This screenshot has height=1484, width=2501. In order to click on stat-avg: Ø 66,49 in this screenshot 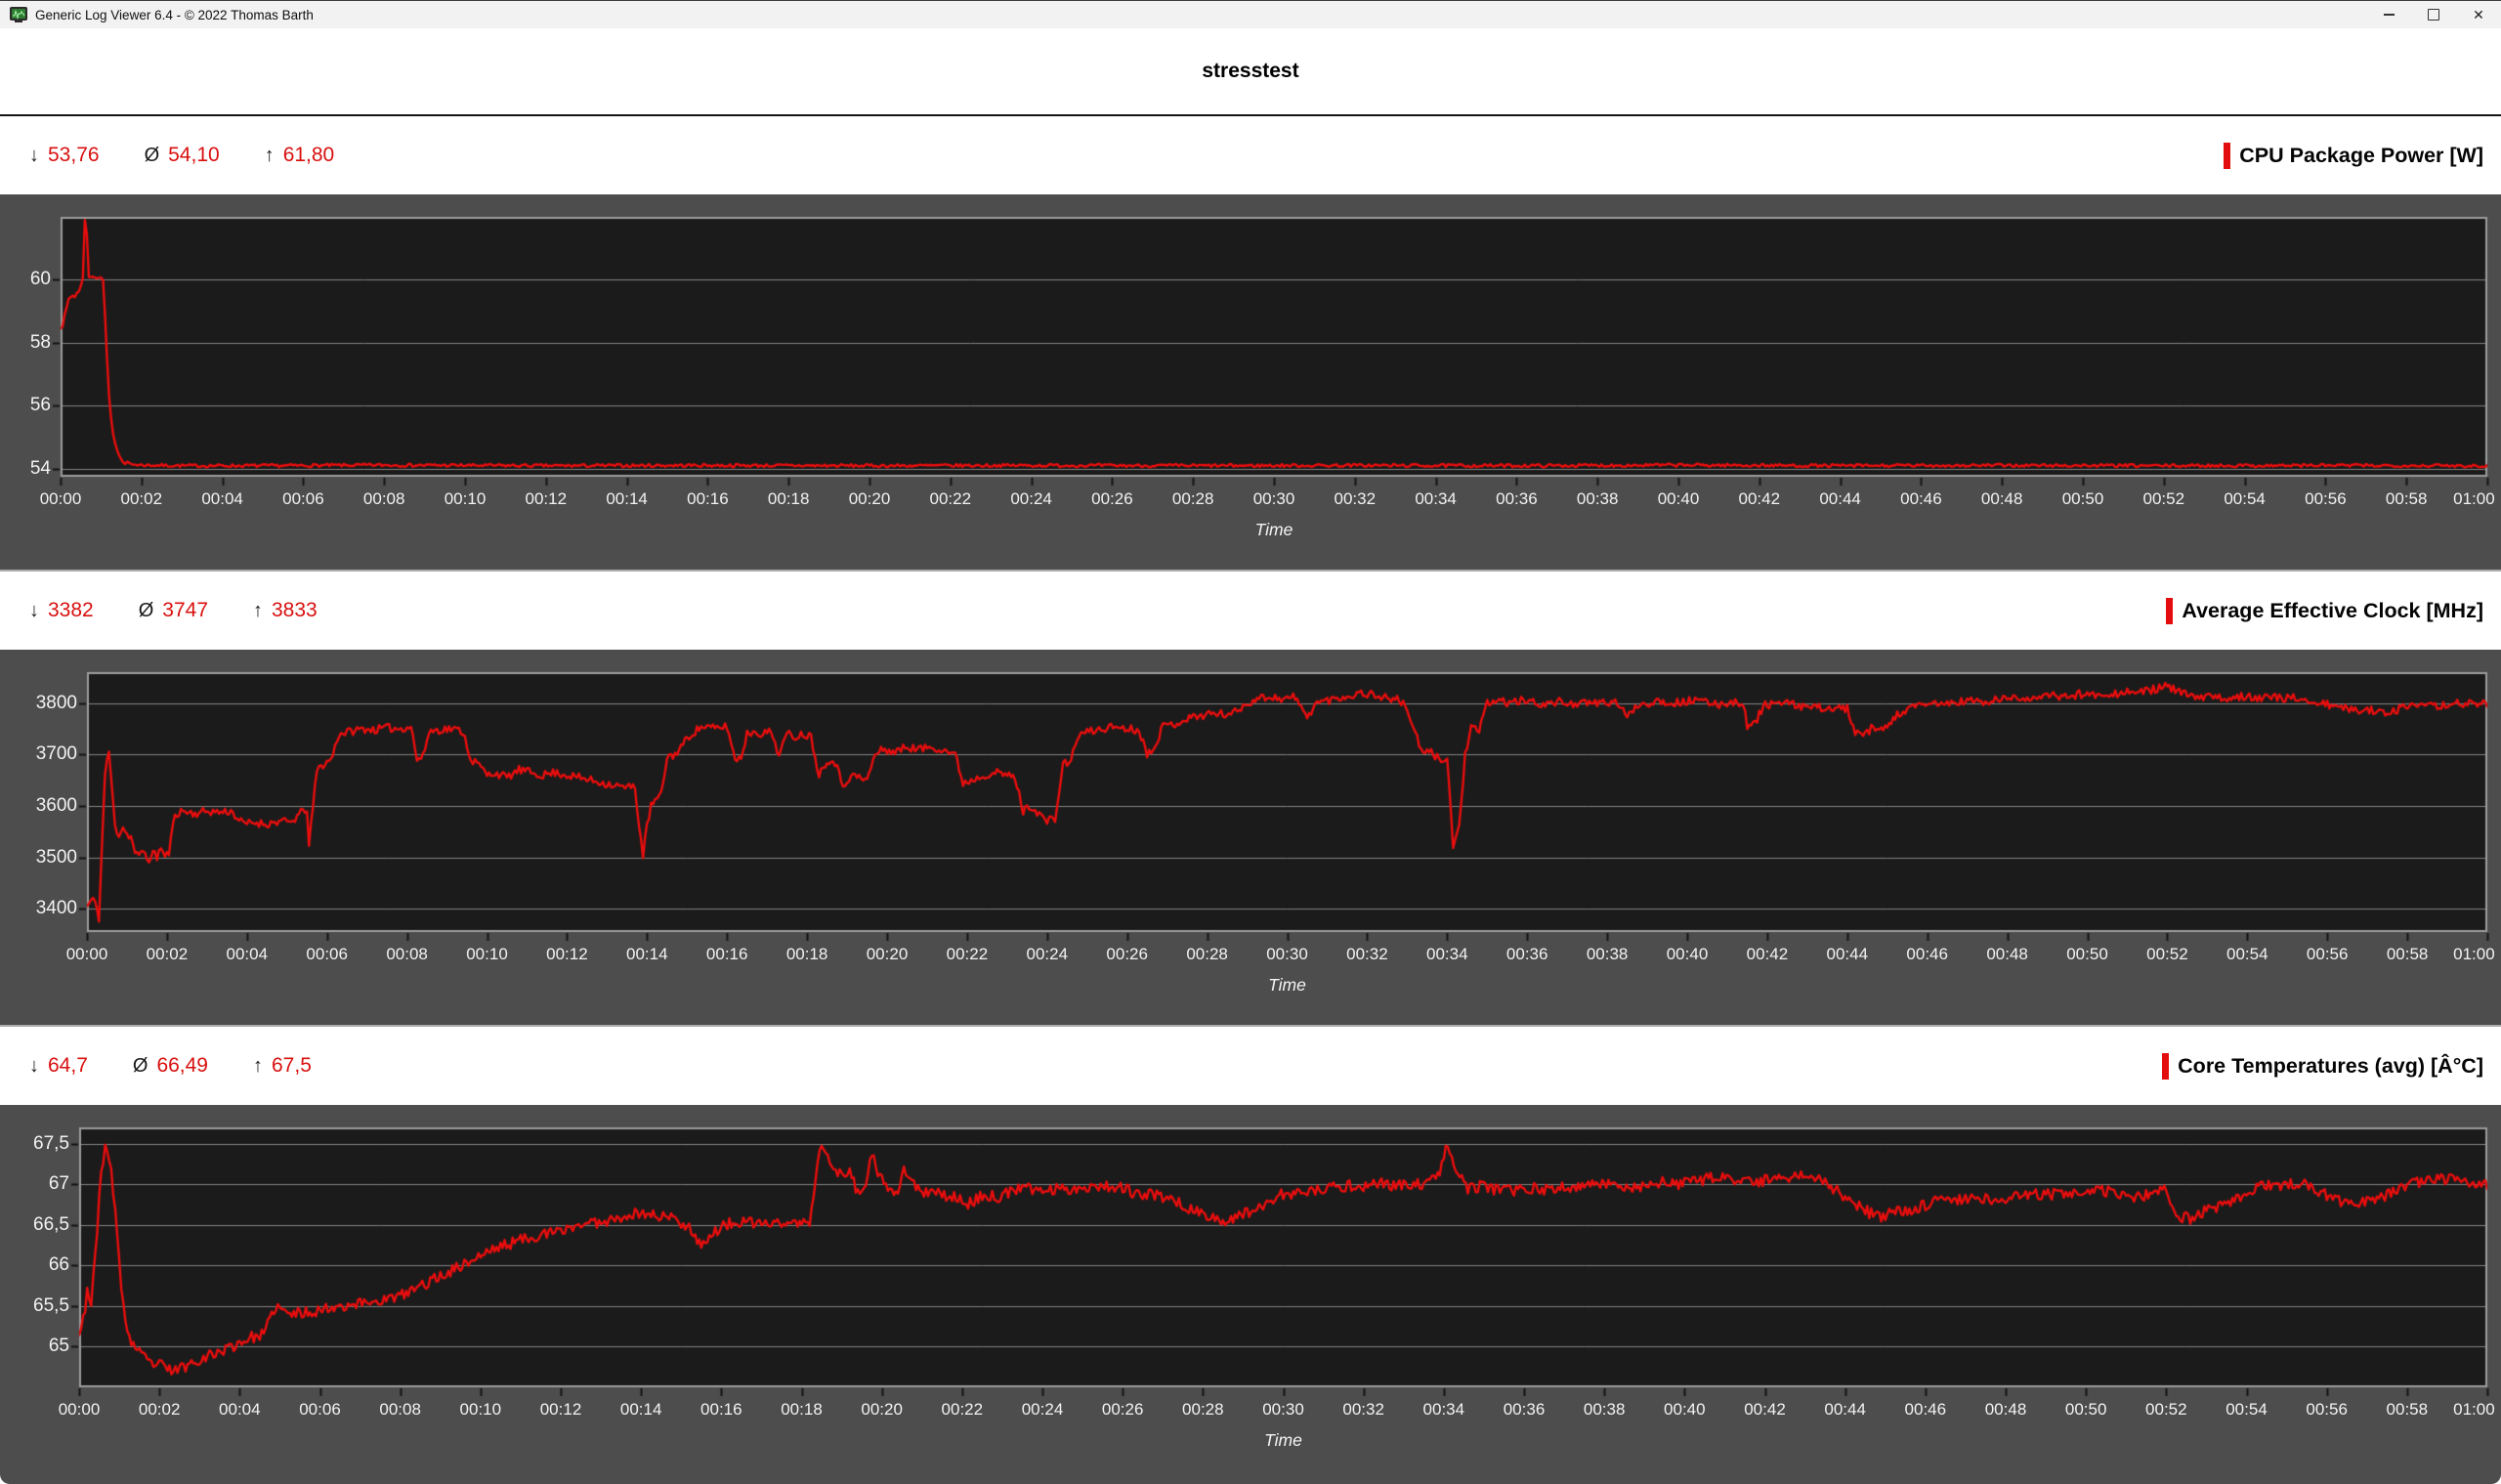, I will do `click(170, 1066)`.